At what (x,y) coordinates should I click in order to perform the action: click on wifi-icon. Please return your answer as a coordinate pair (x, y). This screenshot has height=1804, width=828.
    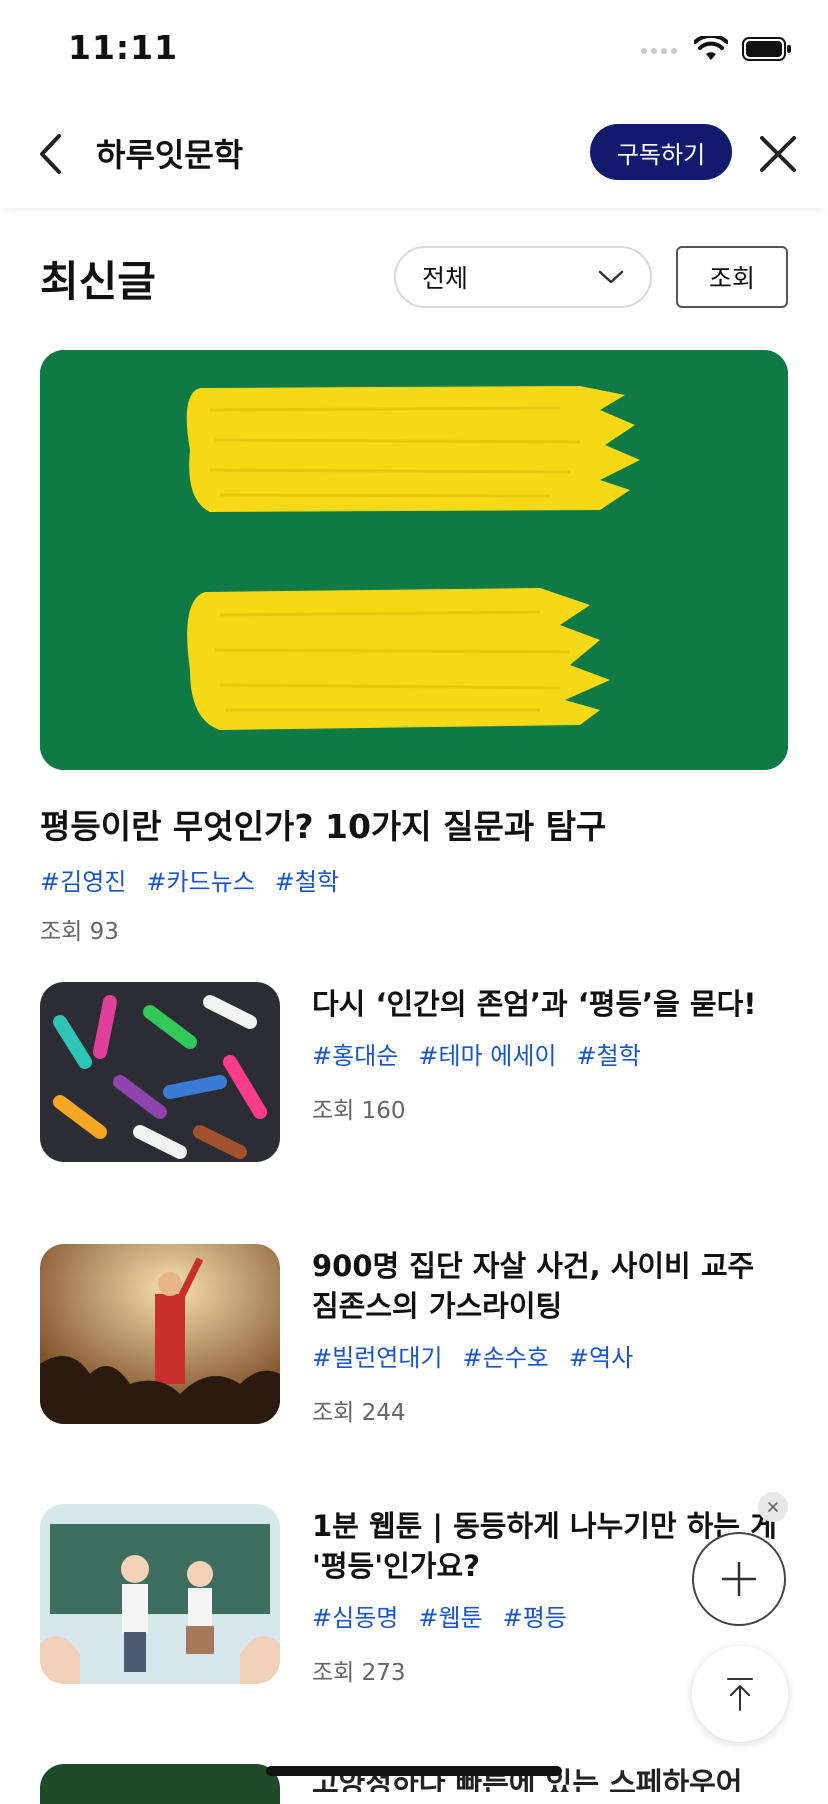
    Looking at the image, I should click on (711, 48).